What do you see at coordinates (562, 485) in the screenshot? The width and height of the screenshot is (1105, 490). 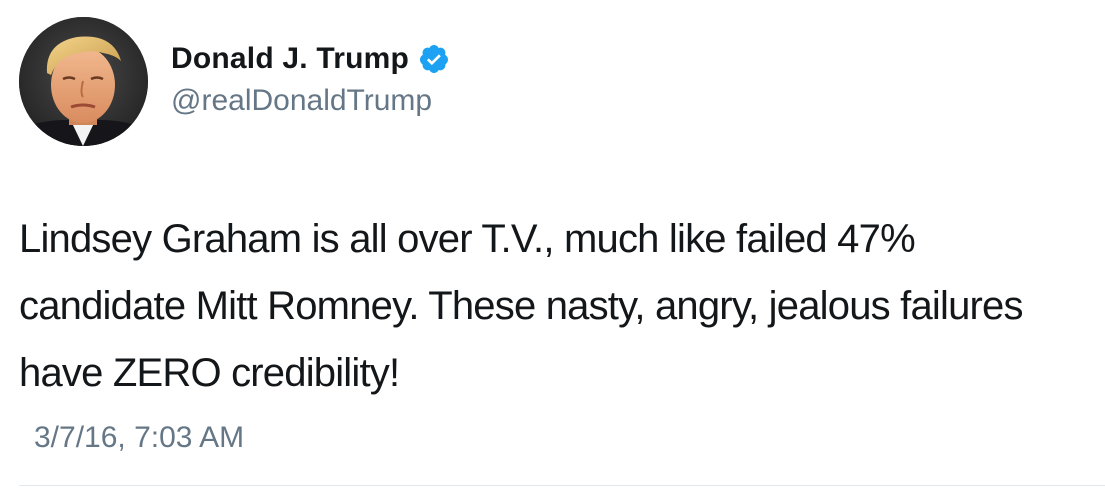 I see `divider` at bounding box center [562, 485].